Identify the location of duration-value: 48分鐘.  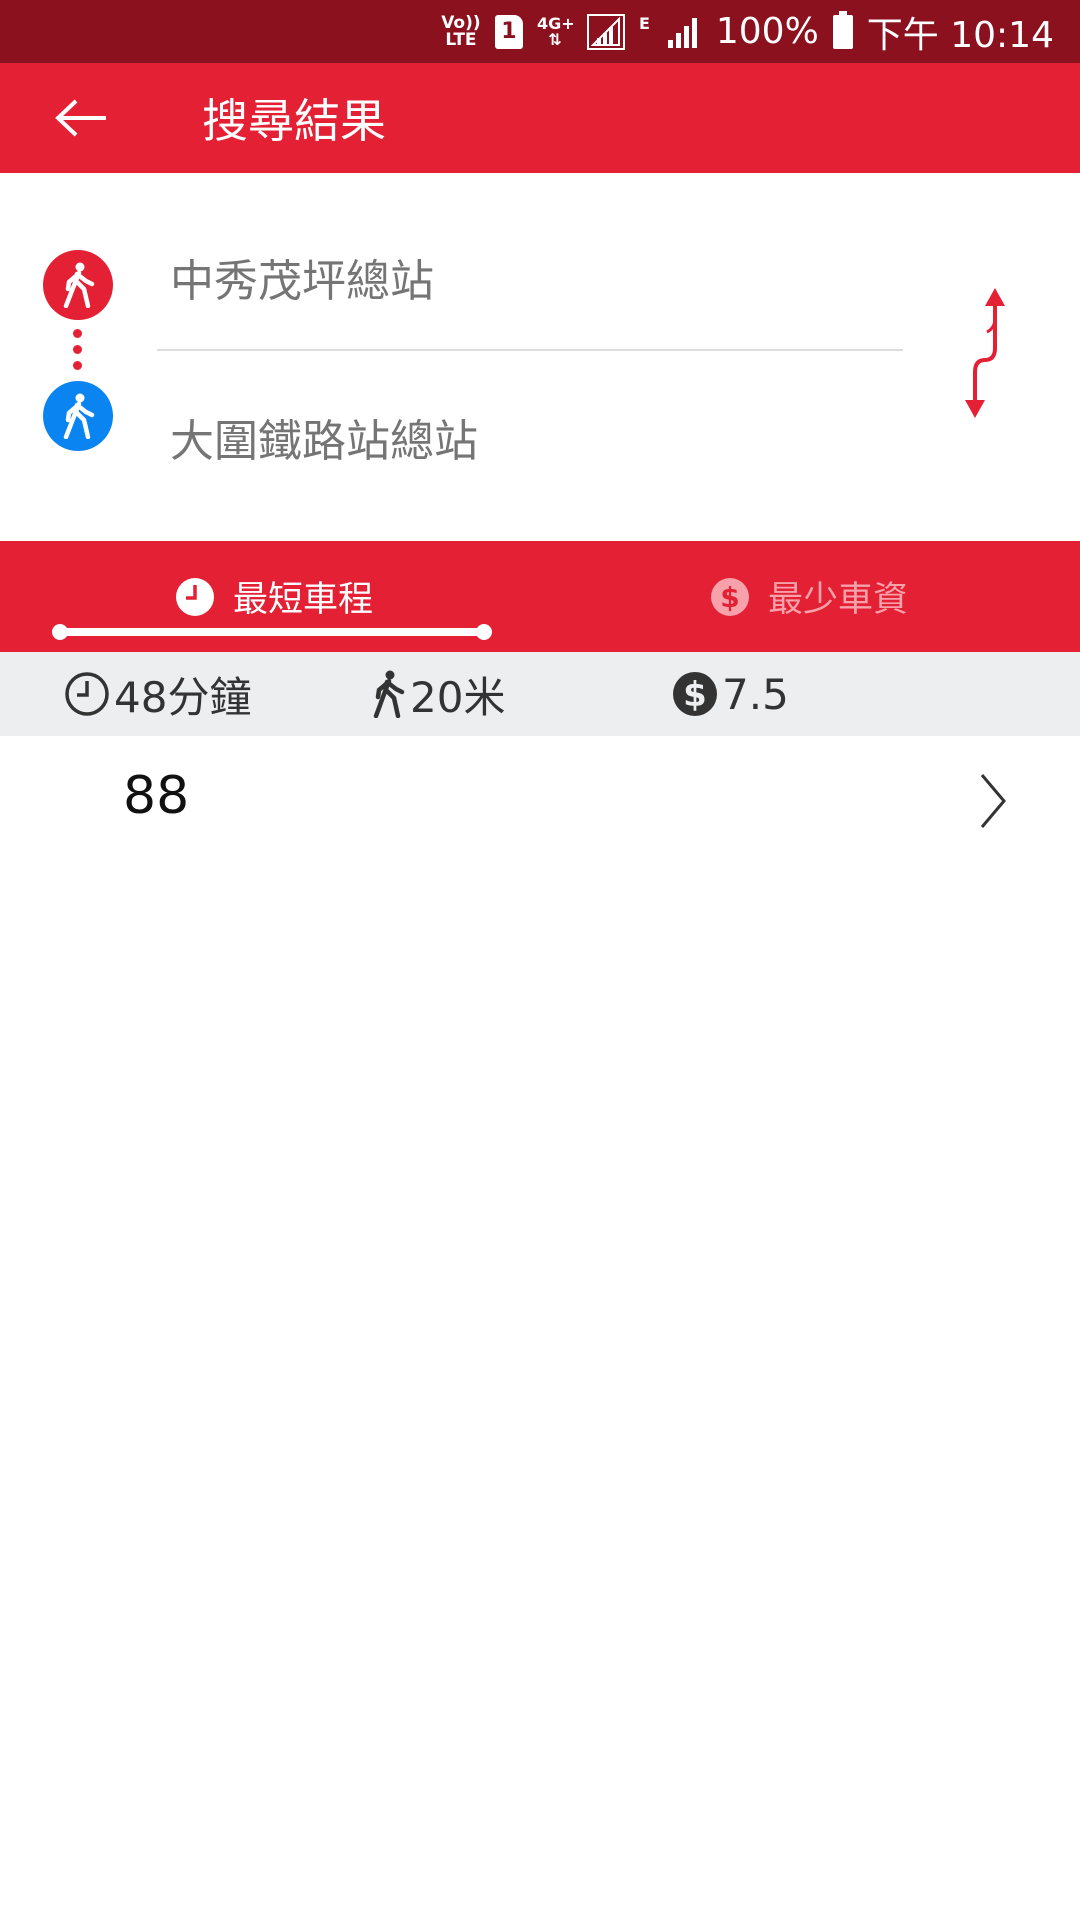
(183, 697).